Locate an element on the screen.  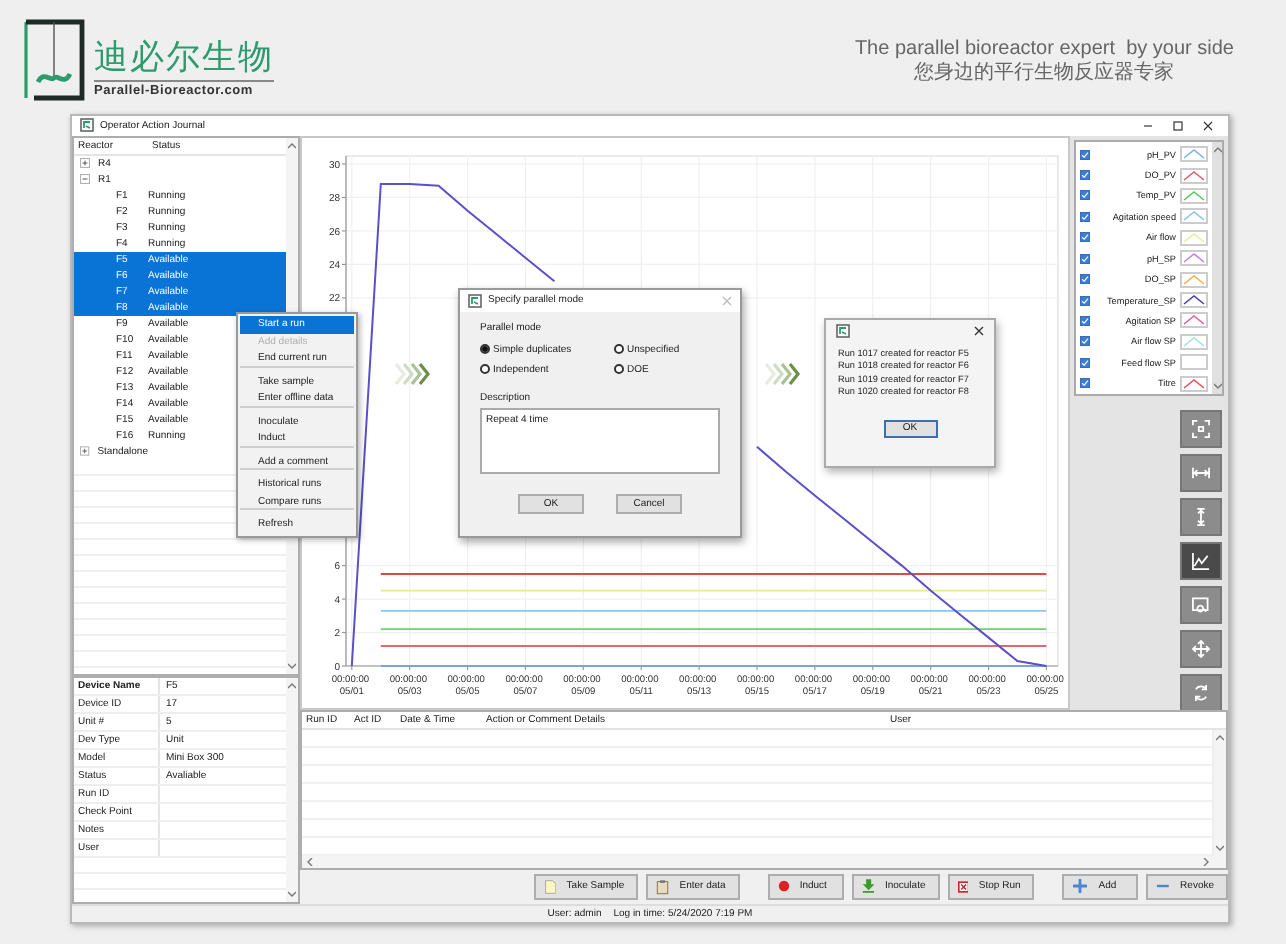
tagline: The parallel bioreactor expert by your side is located at coordinates (1044, 49).